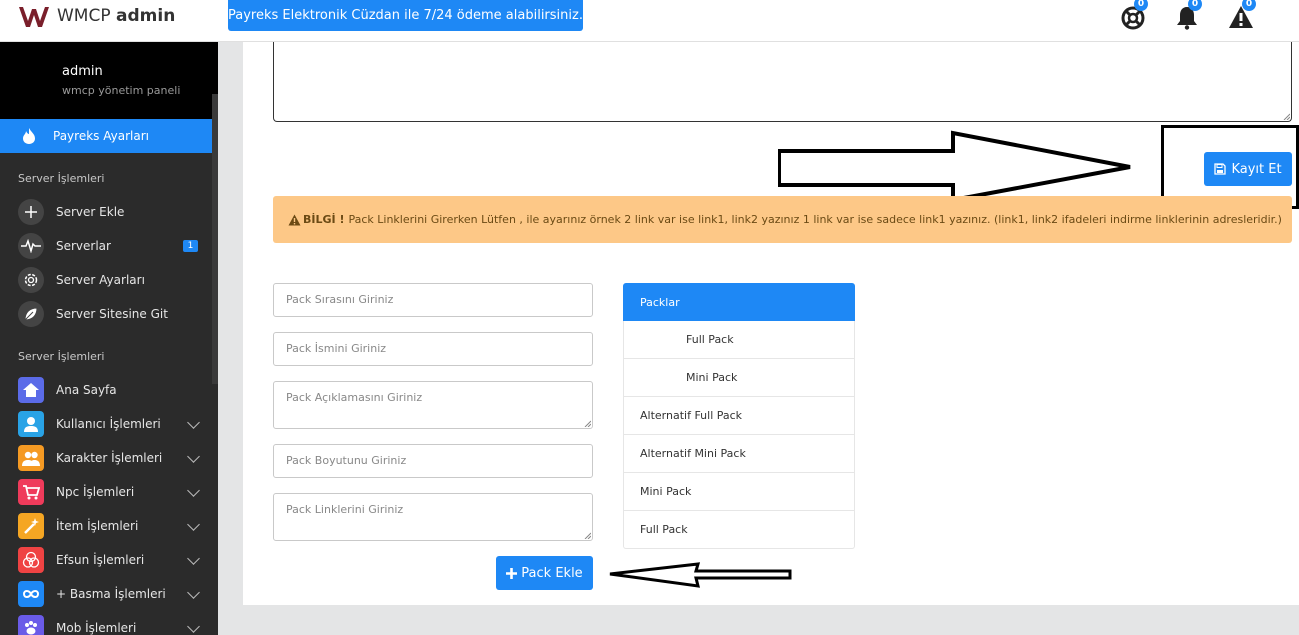 The height and width of the screenshot is (635, 1299). I want to click on add-pack-button-label: Pack Ekle, so click(552, 573).